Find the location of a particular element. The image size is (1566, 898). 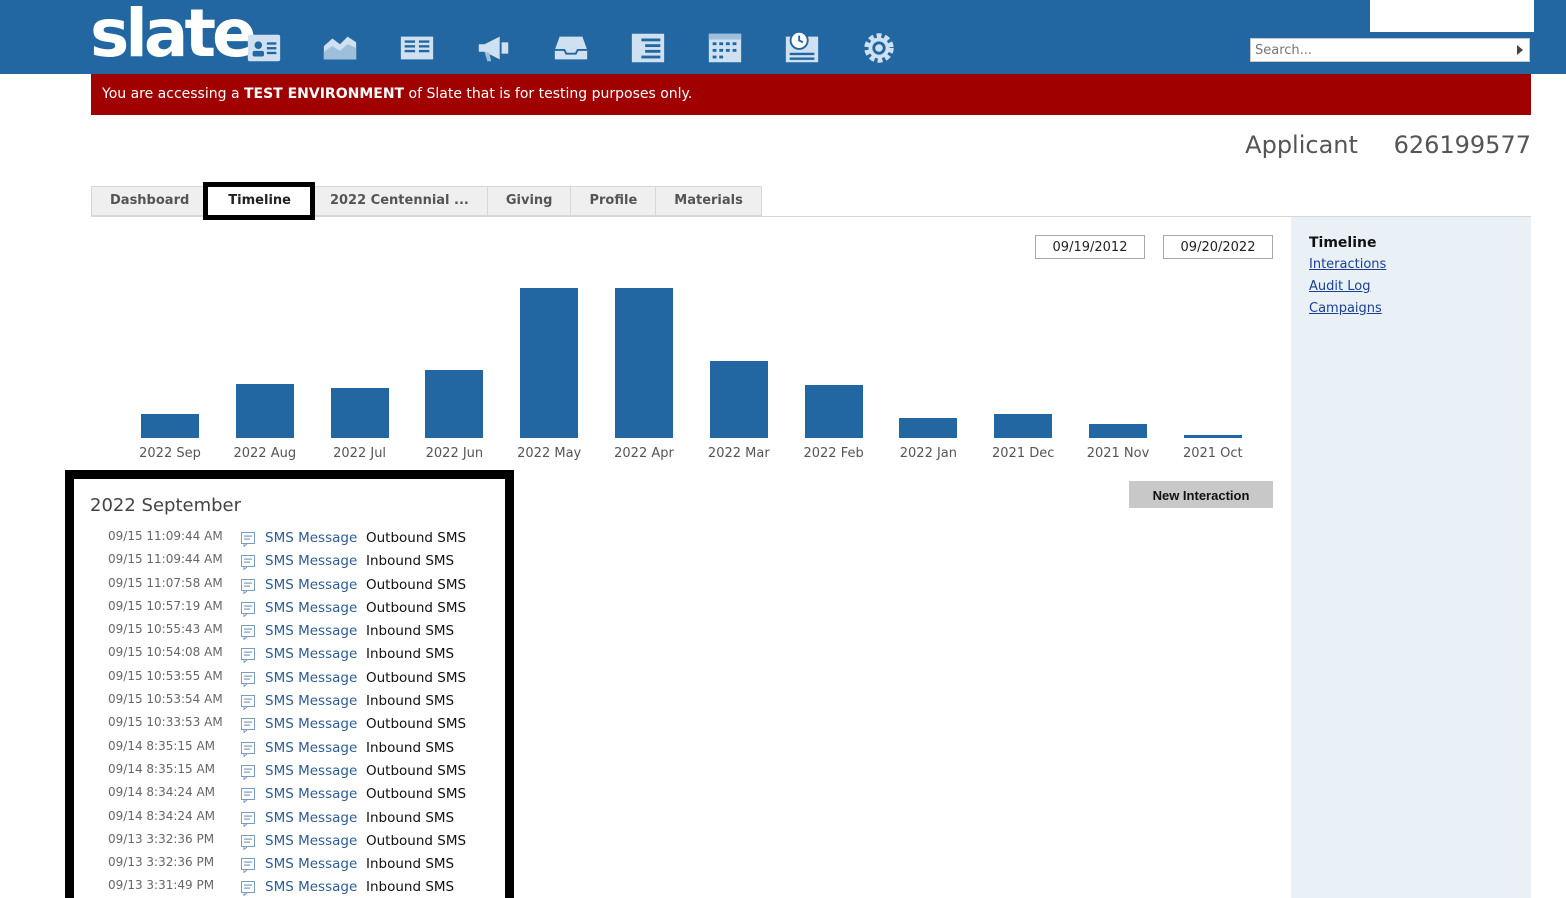

banner-text-strong: TEST ENVIRONMENT is located at coordinates (324, 94).